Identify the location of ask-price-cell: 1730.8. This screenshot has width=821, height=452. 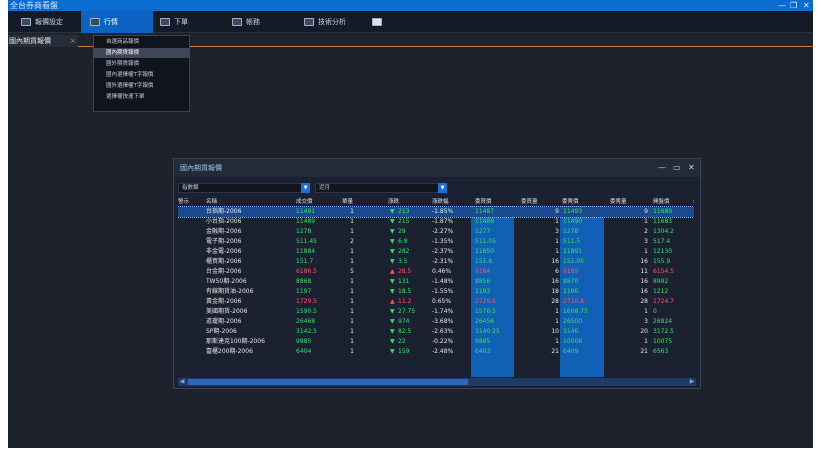
(573, 301).